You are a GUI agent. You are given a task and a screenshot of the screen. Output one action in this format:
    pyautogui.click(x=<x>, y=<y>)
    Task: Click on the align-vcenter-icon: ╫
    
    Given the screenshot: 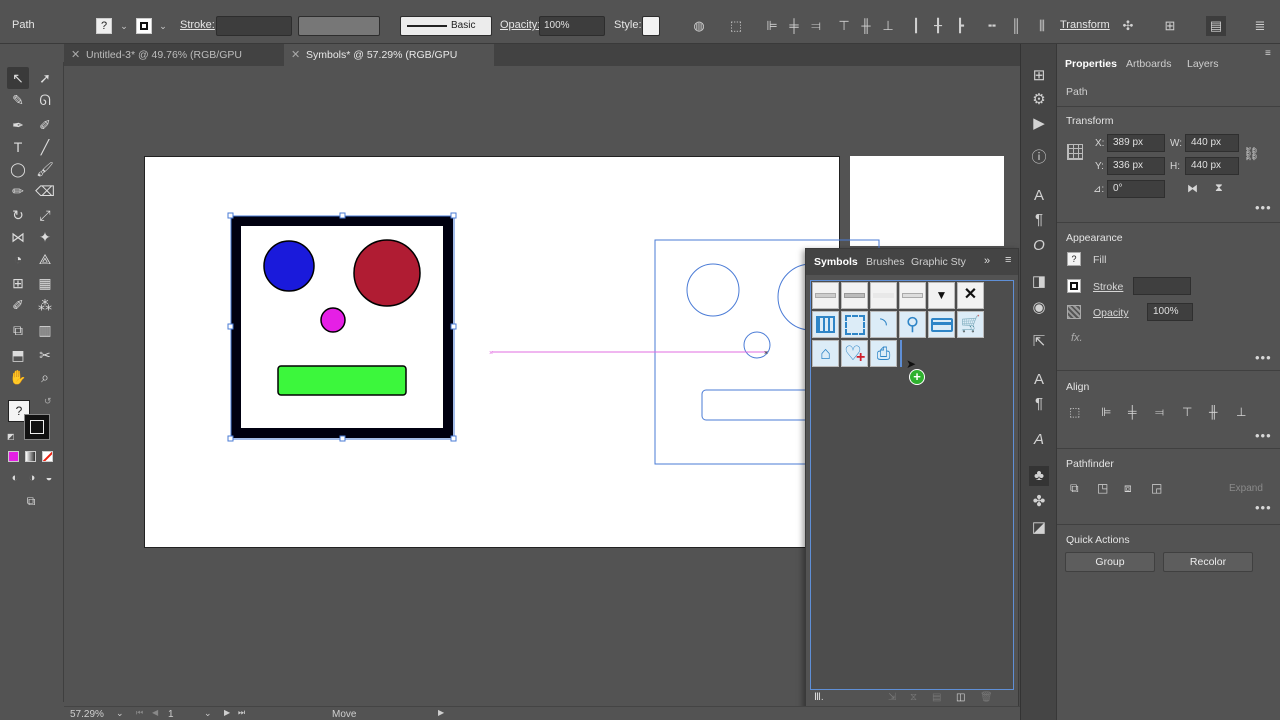 What is the action you would take?
    pyautogui.click(x=1213, y=412)
    